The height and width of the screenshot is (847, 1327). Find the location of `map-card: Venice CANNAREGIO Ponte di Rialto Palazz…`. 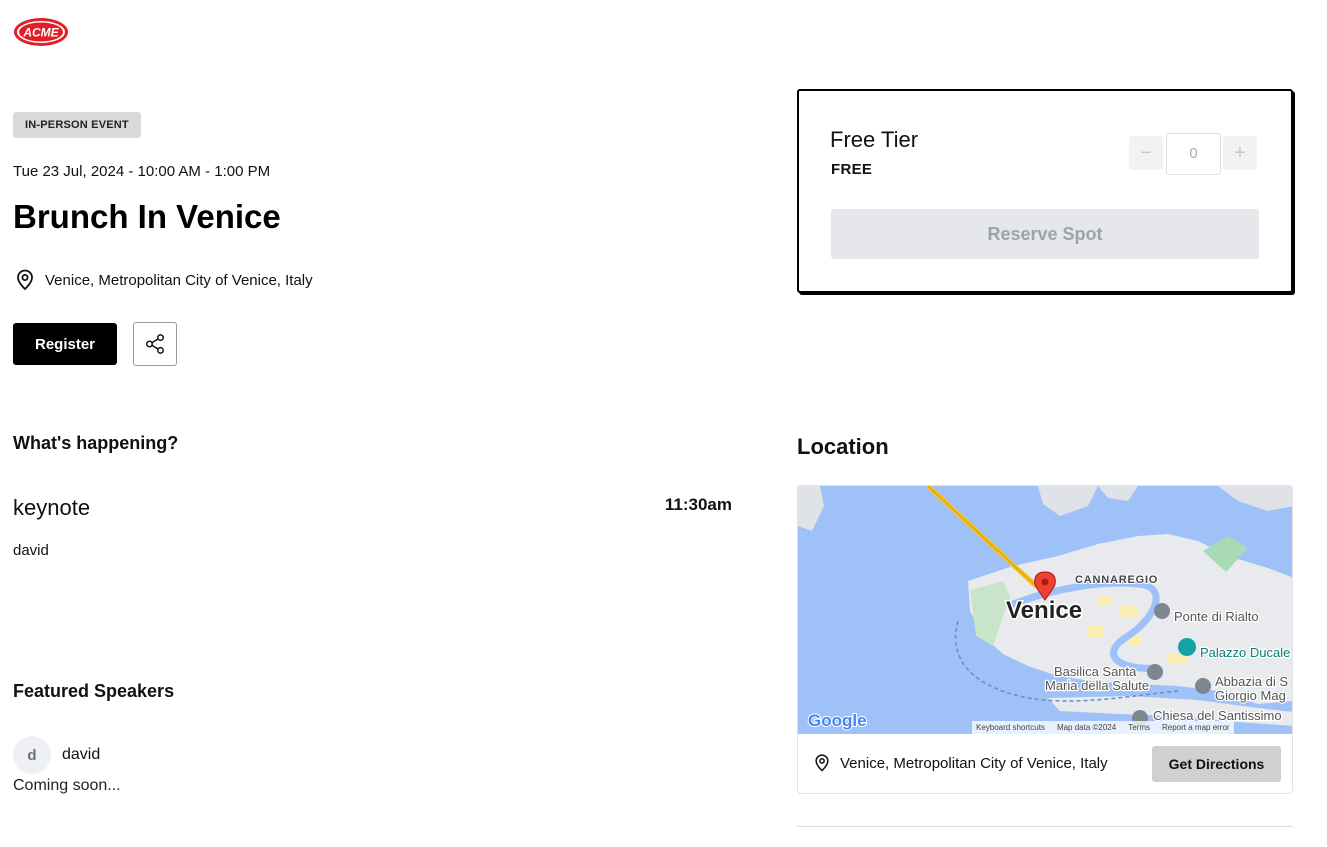

map-card: Venice CANNAREGIO Ponte di Rialto Palazz… is located at coordinates (1045, 639).